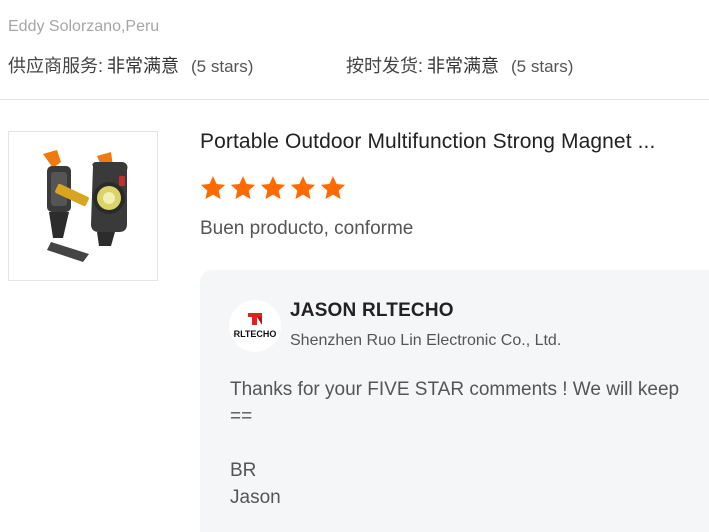 This screenshot has height=532, width=709. I want to click on seller-logo: RLTECHO, so click(255, 326).